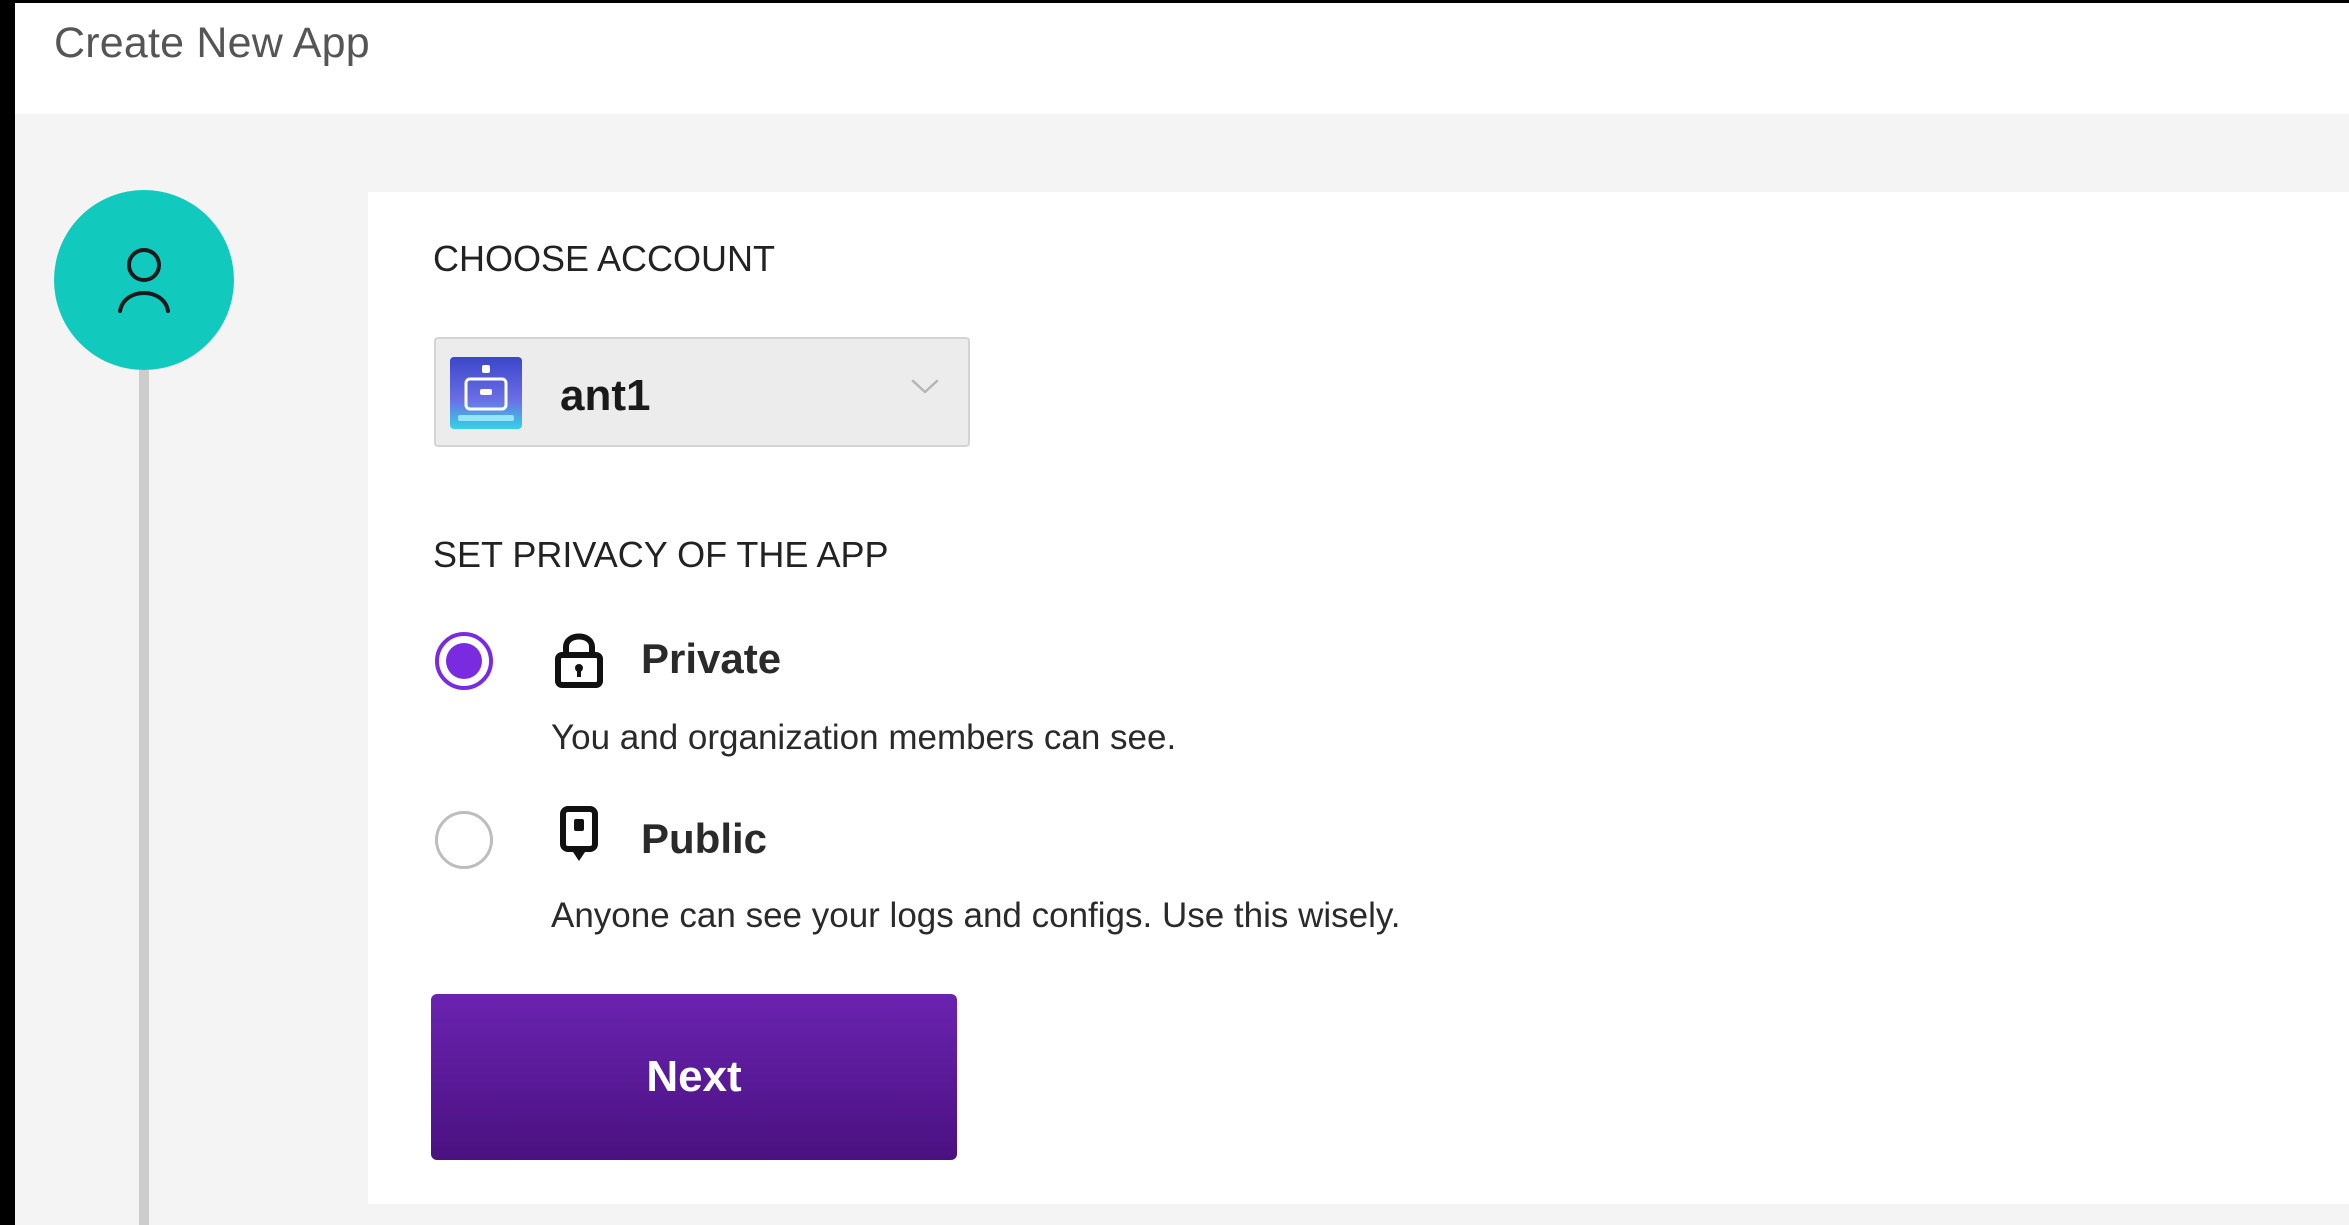  What do you see at coordinates (704, 838) in the screenshot?
I see `public-option-title: Public` at bounding box center [704, 838].